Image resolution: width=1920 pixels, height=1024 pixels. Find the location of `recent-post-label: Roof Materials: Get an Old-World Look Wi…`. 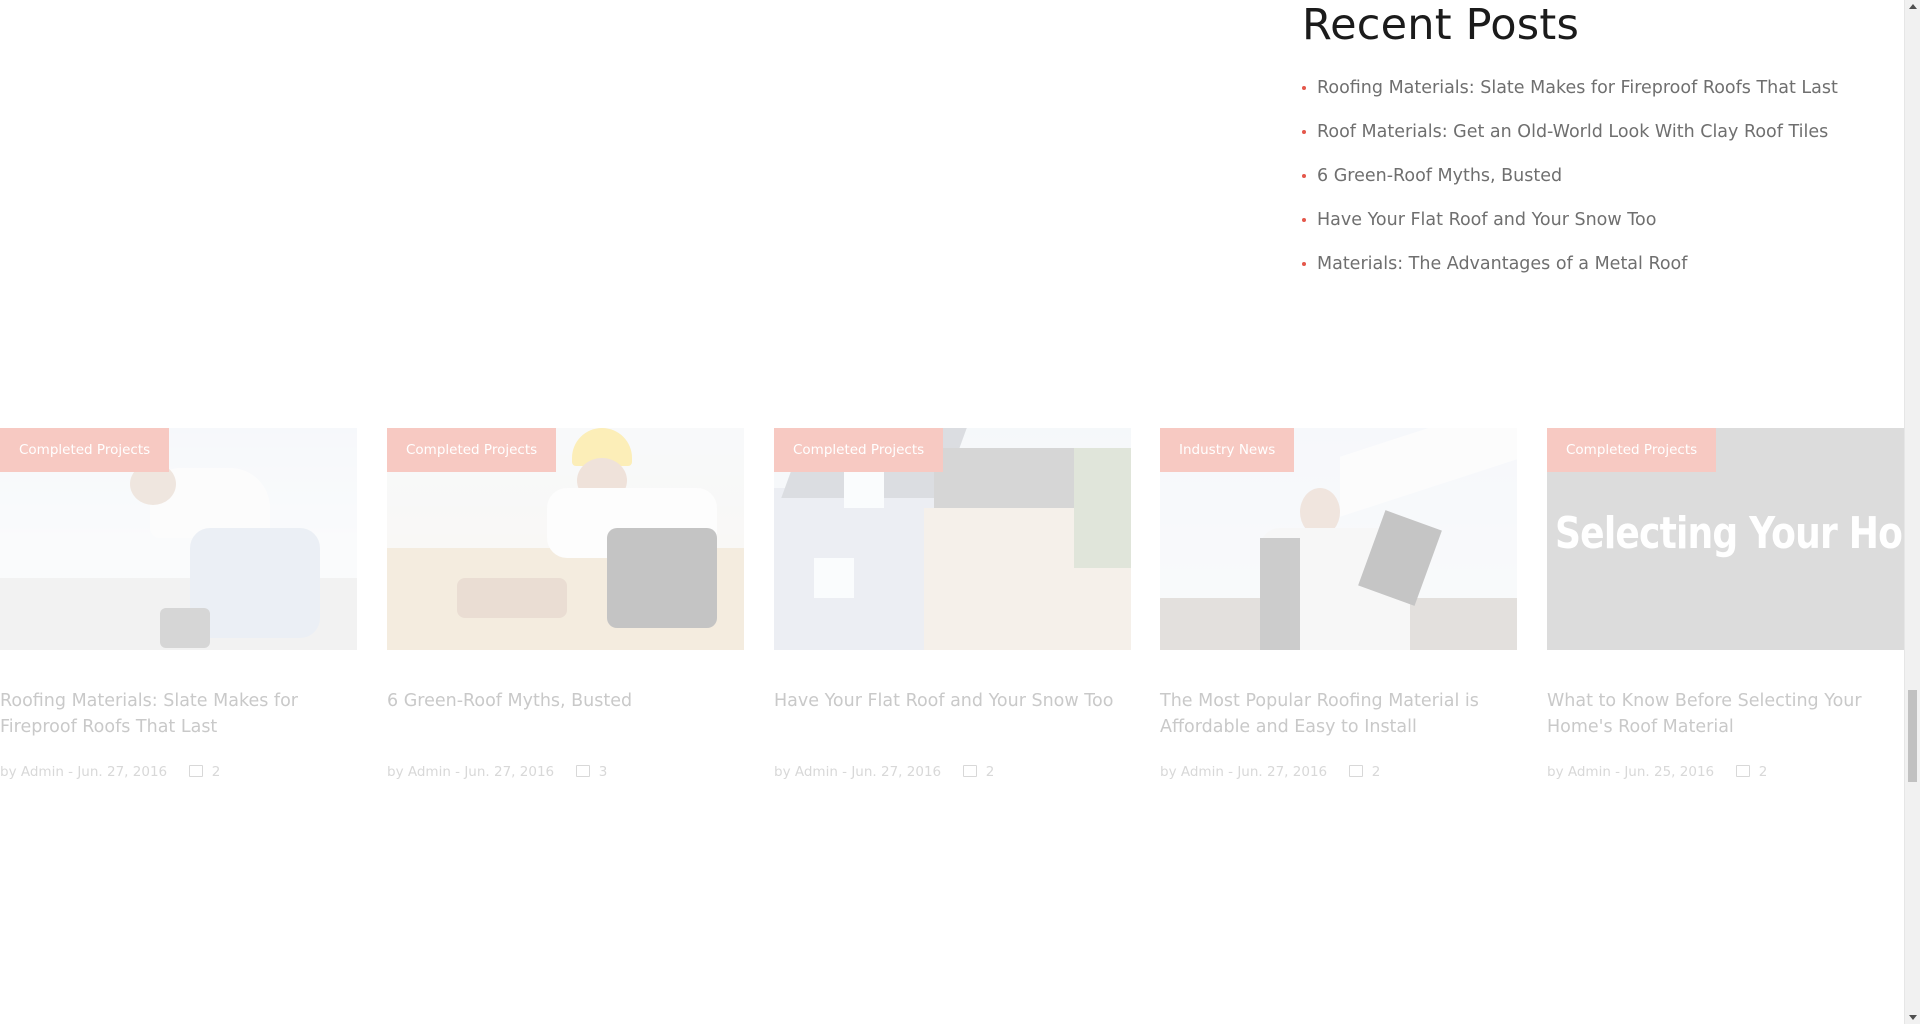

recent-post-label: Roof Materials: Get an Old-World Look Wi… is located at coordinates (1573, 132).